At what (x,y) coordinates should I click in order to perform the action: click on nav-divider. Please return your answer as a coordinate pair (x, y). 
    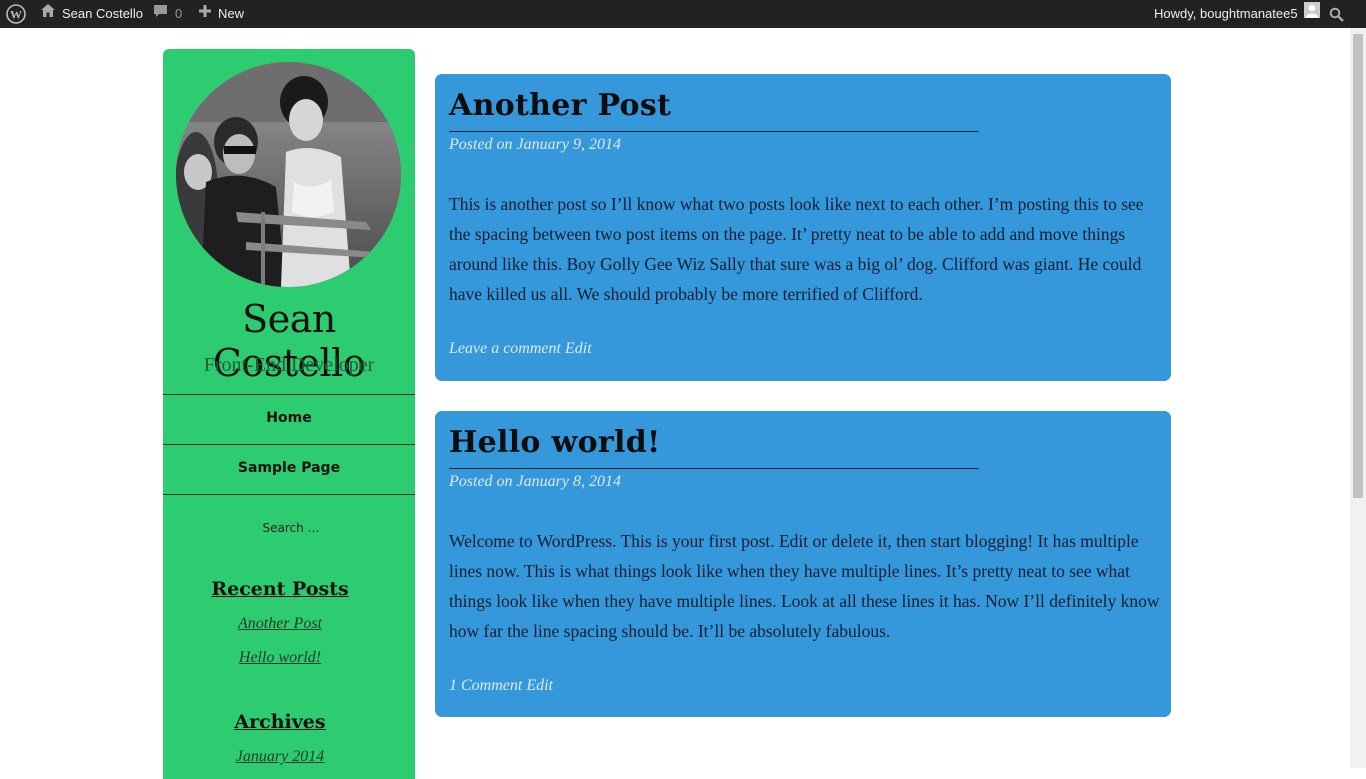
    Looking at the image, I should click on (289, 494).